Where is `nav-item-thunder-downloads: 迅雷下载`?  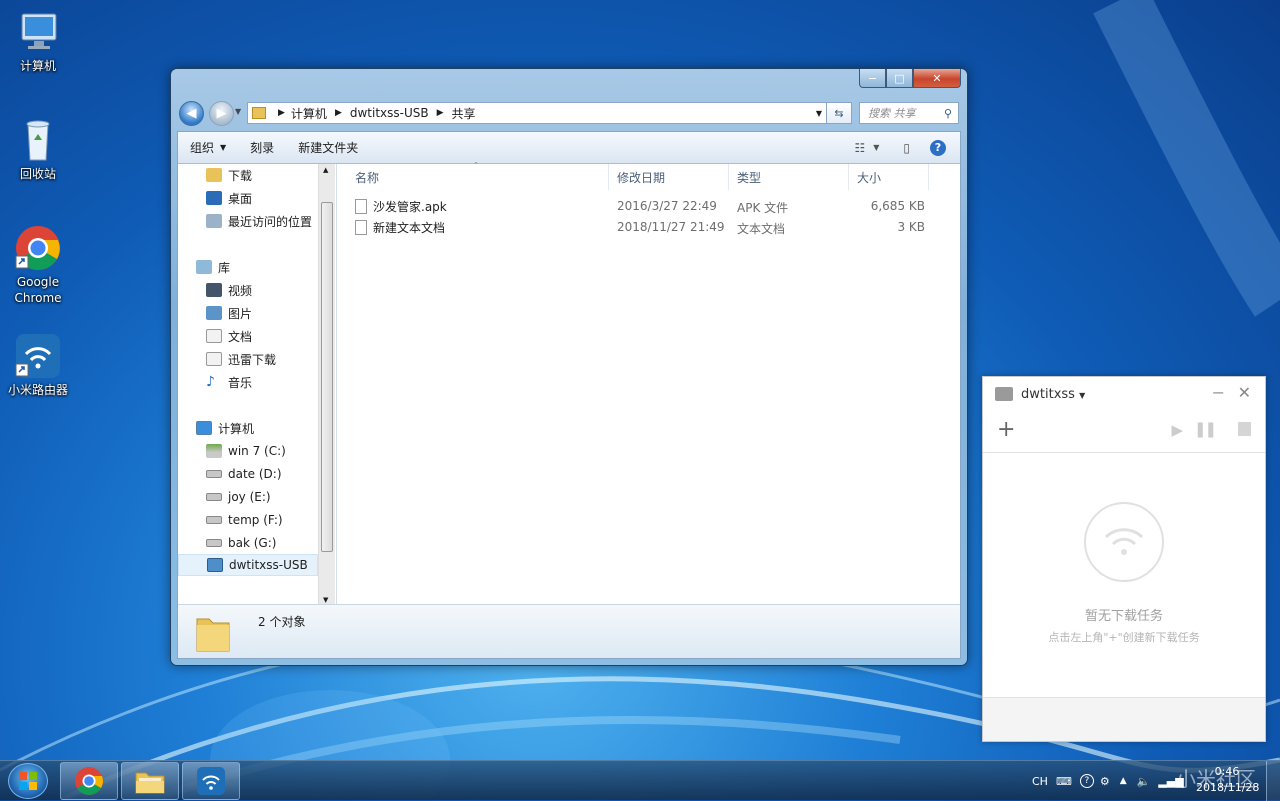
nav-item-thunder-downloads: 迅雷下载 is located at coordinates (241, 359).